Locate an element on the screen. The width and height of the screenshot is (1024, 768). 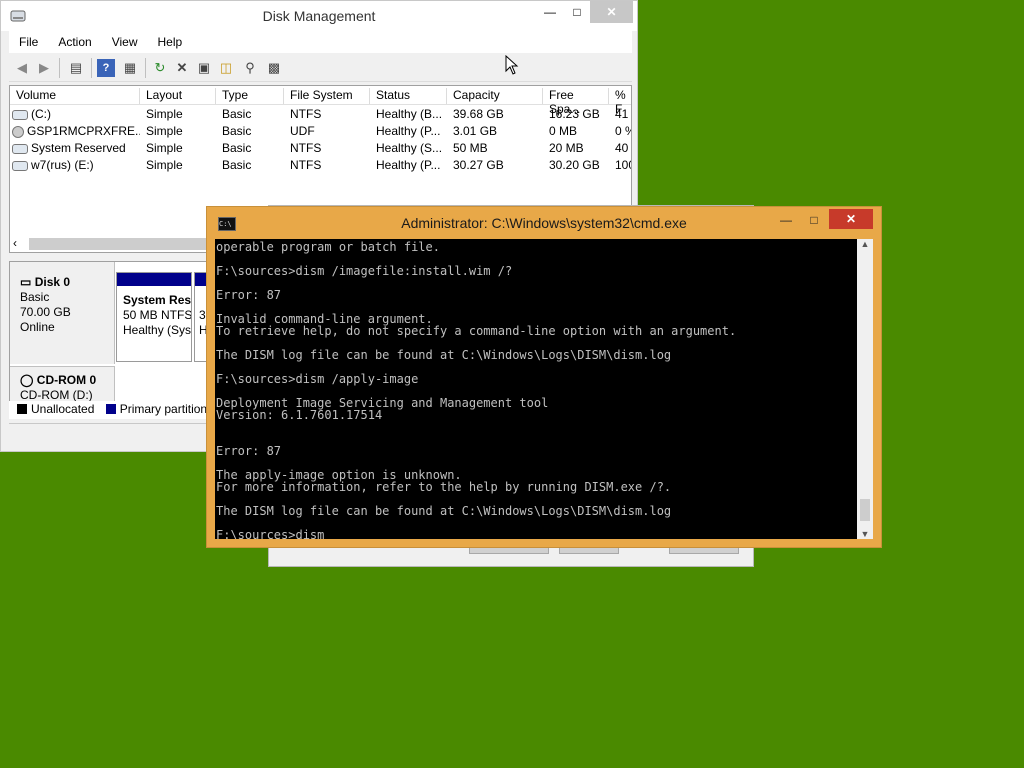
cell-capacity: 30.27 GB is located at coordinates (478, 165).